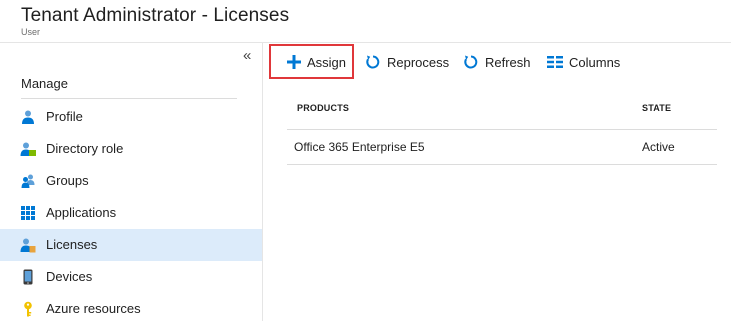 The width and height of the screenshot is (731, 325). I want to click on reprocess-label: Reprocess, so click(418, 62).